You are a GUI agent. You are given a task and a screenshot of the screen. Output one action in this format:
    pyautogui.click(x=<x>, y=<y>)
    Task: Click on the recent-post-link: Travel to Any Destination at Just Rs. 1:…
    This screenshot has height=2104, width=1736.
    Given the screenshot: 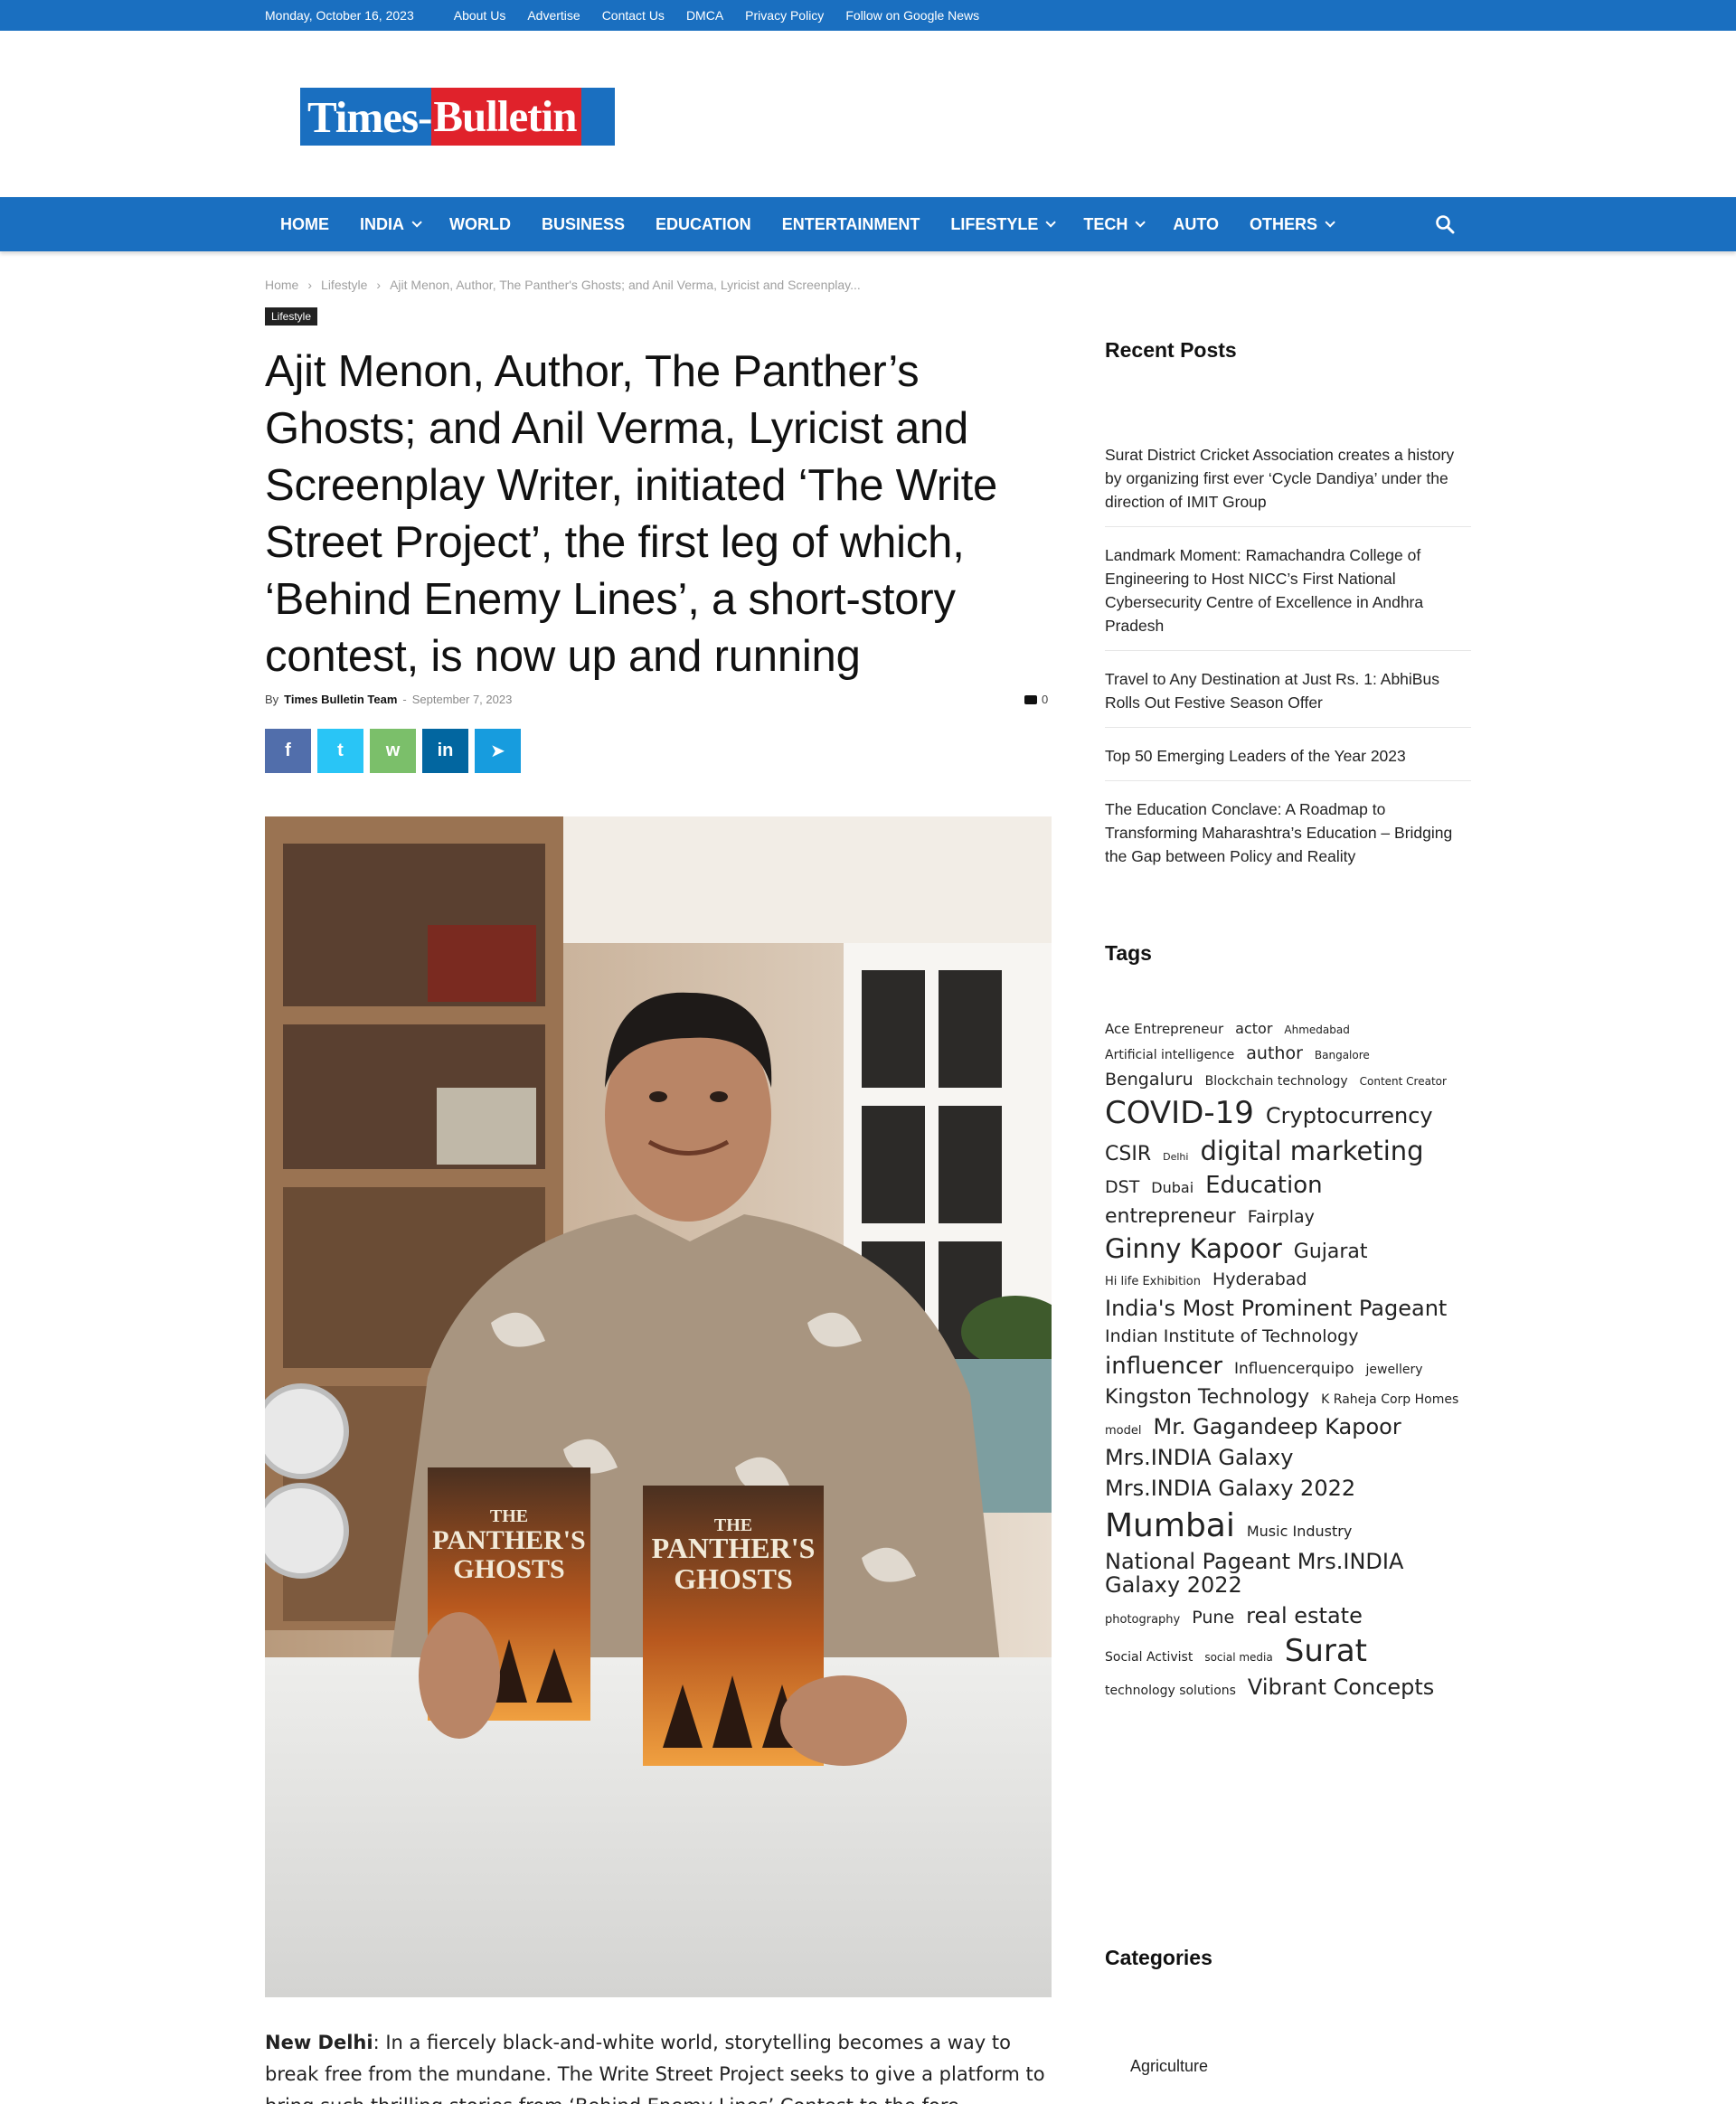 What is the action you would take?
    pyautogui.click(x=1288, y=696)
    